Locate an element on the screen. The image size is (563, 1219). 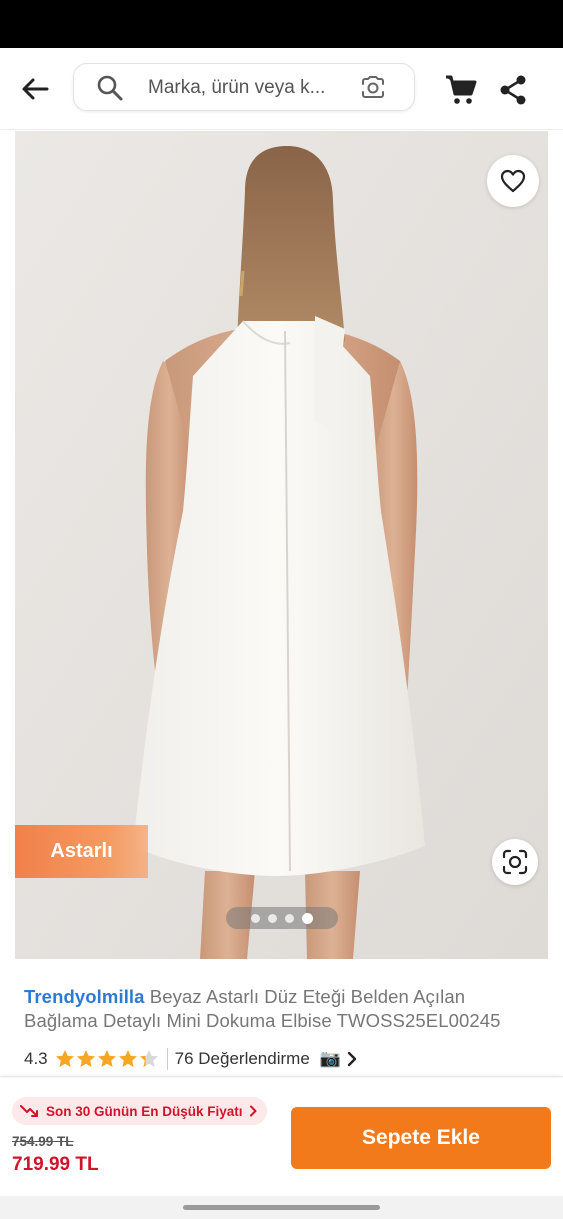
visual-search-button is located at coordinates (515, 862).